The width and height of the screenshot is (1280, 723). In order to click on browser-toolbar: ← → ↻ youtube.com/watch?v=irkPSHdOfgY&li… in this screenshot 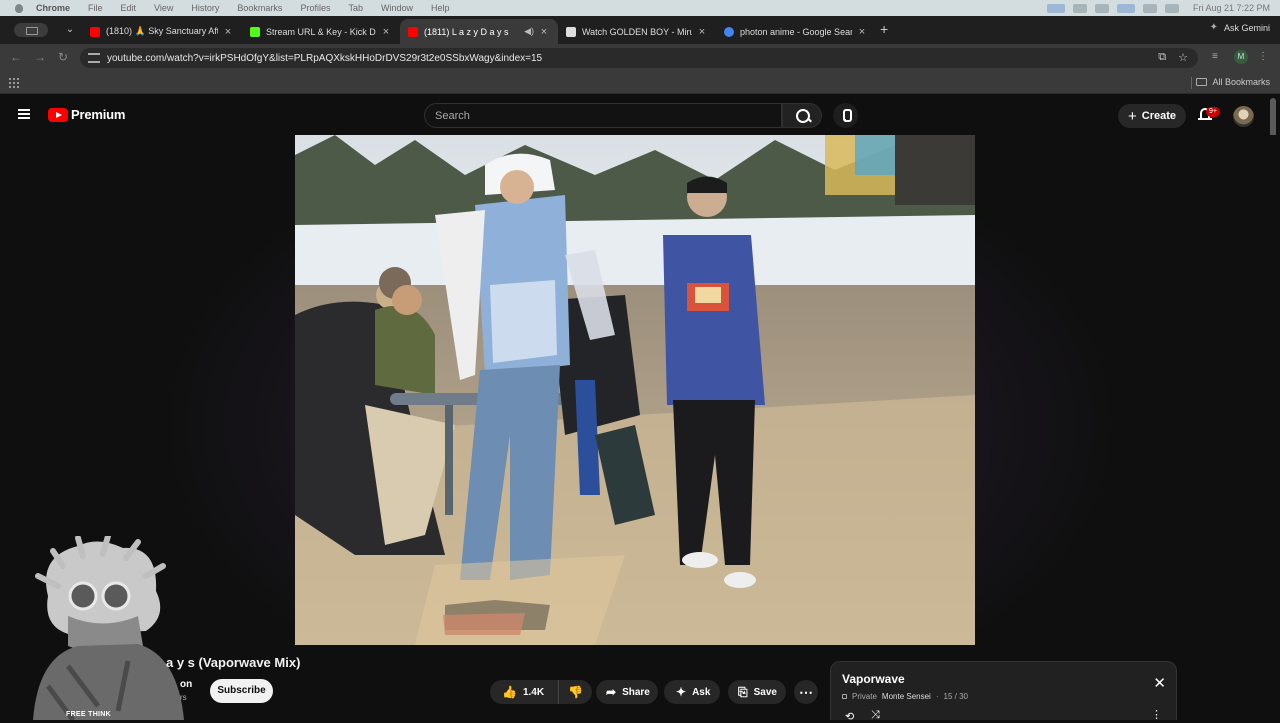, I will do `click(640, 58)`.